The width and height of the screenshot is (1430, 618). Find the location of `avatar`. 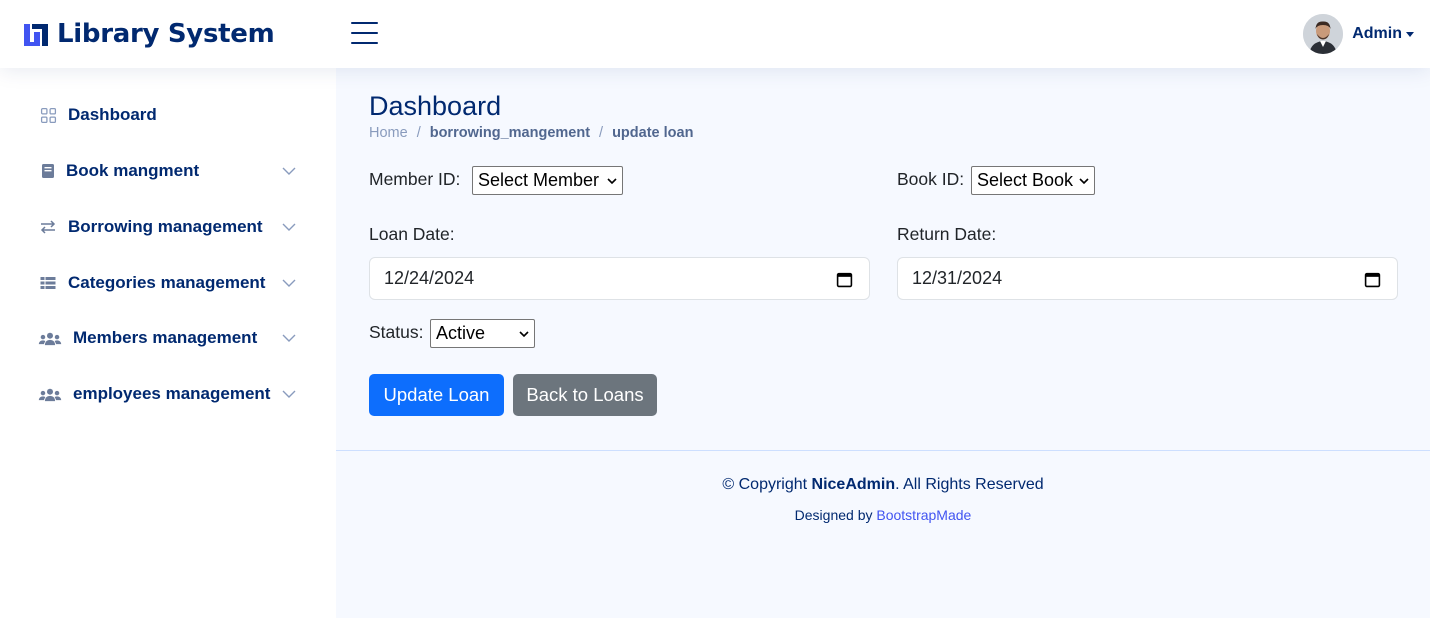

avatar is located at coordinates (1323, 34).